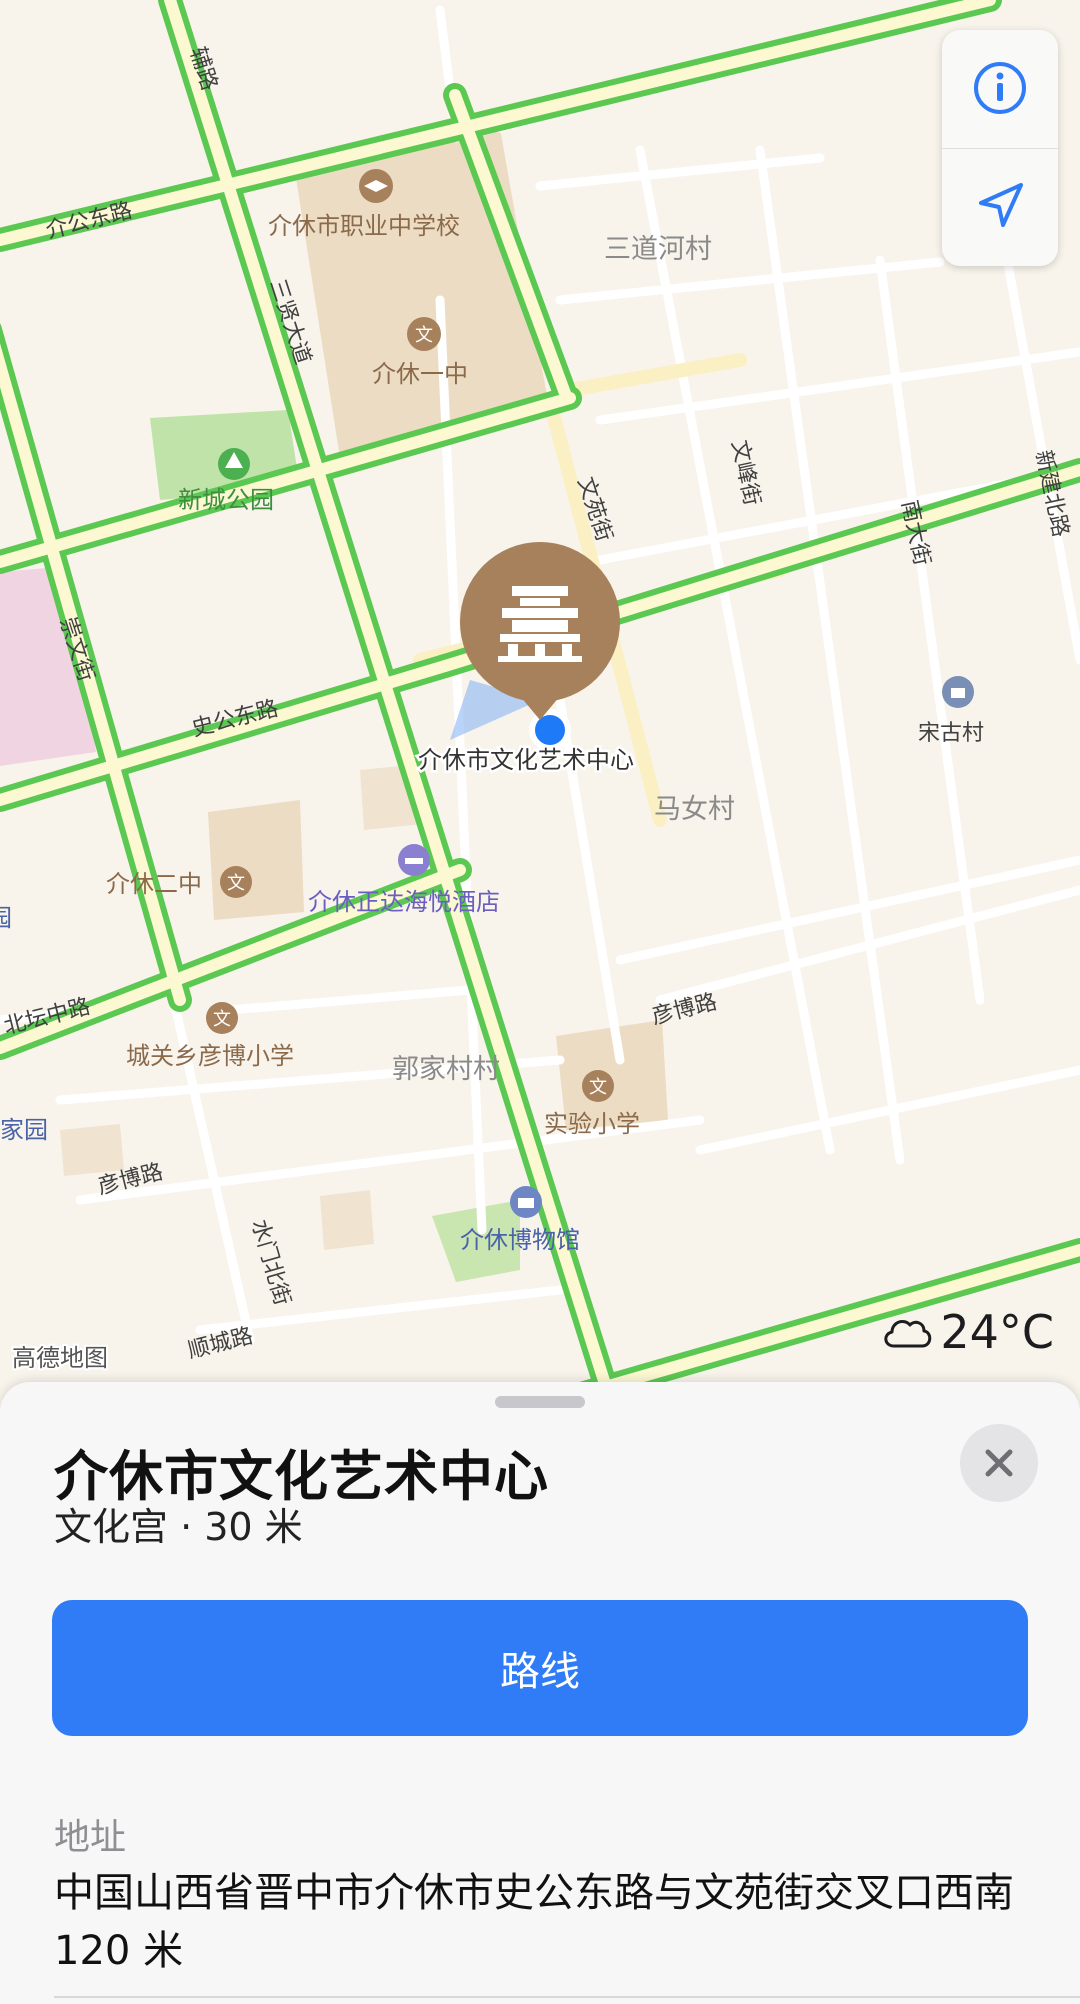 The width and height of the screenshot is (1080, 2004). I want to click on label-songgu-cun: 宋古村, so click(951, 733).